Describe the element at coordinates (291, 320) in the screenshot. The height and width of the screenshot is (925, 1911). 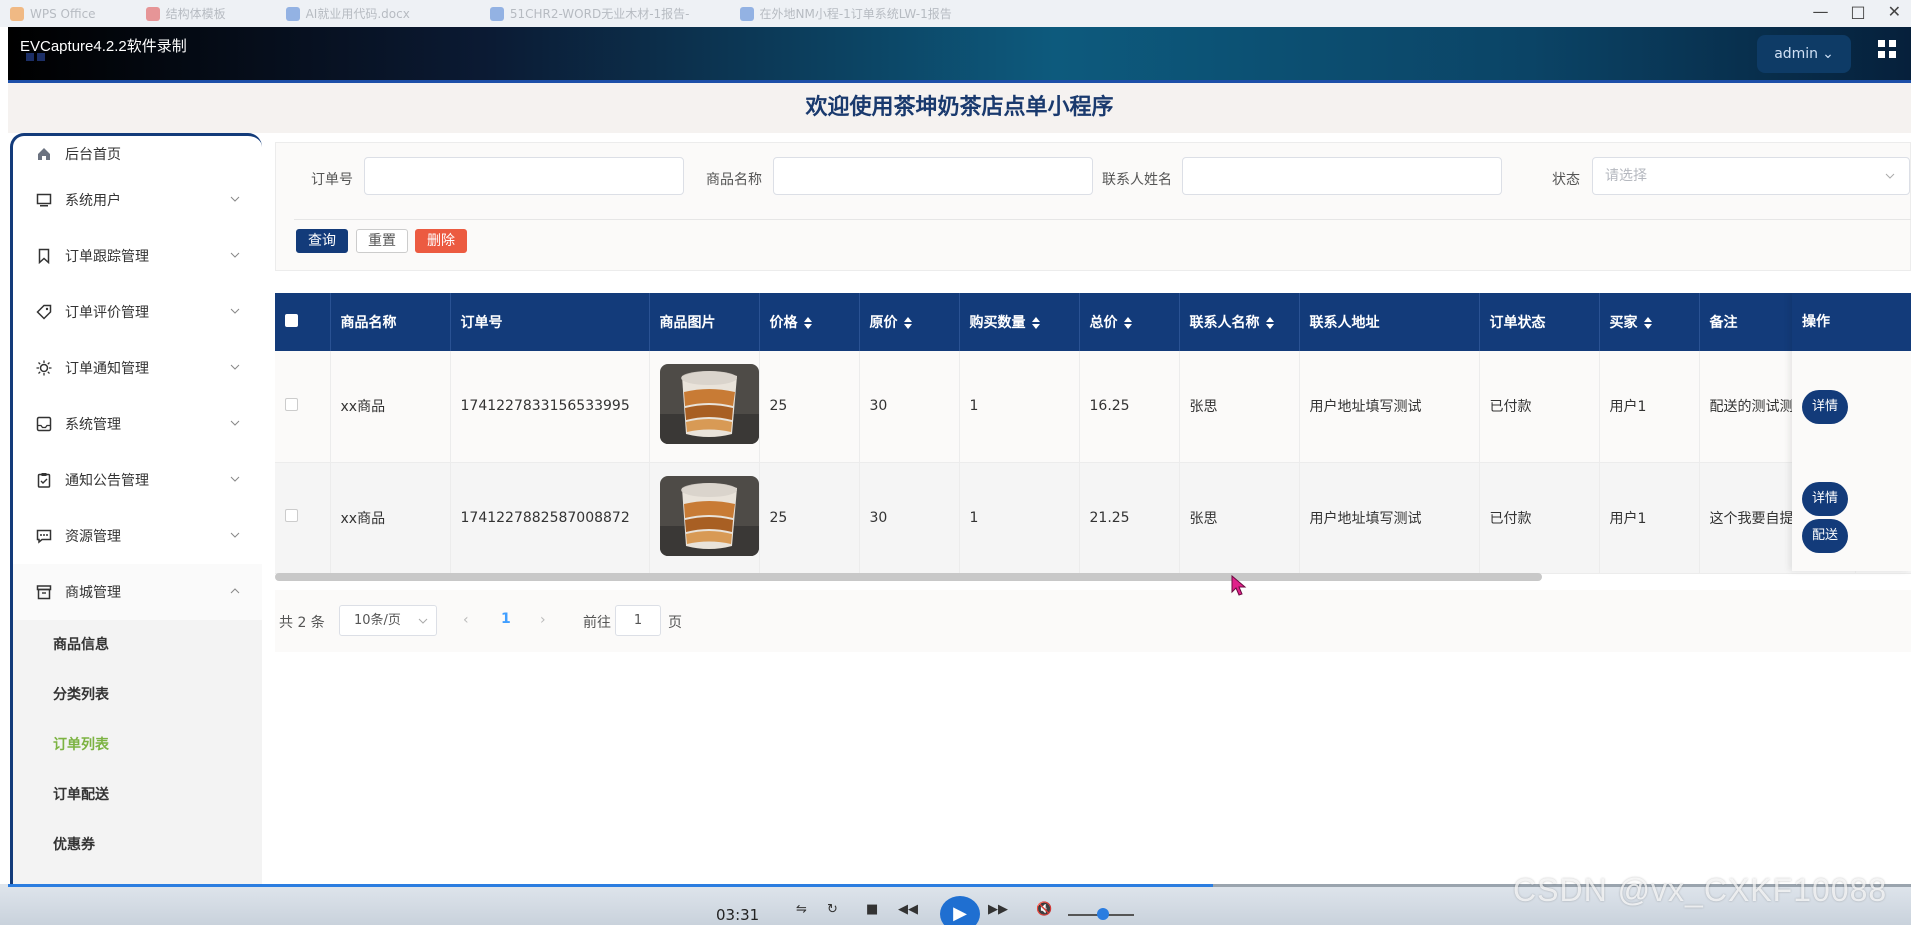
I see `select-all-checkbox` at that location.